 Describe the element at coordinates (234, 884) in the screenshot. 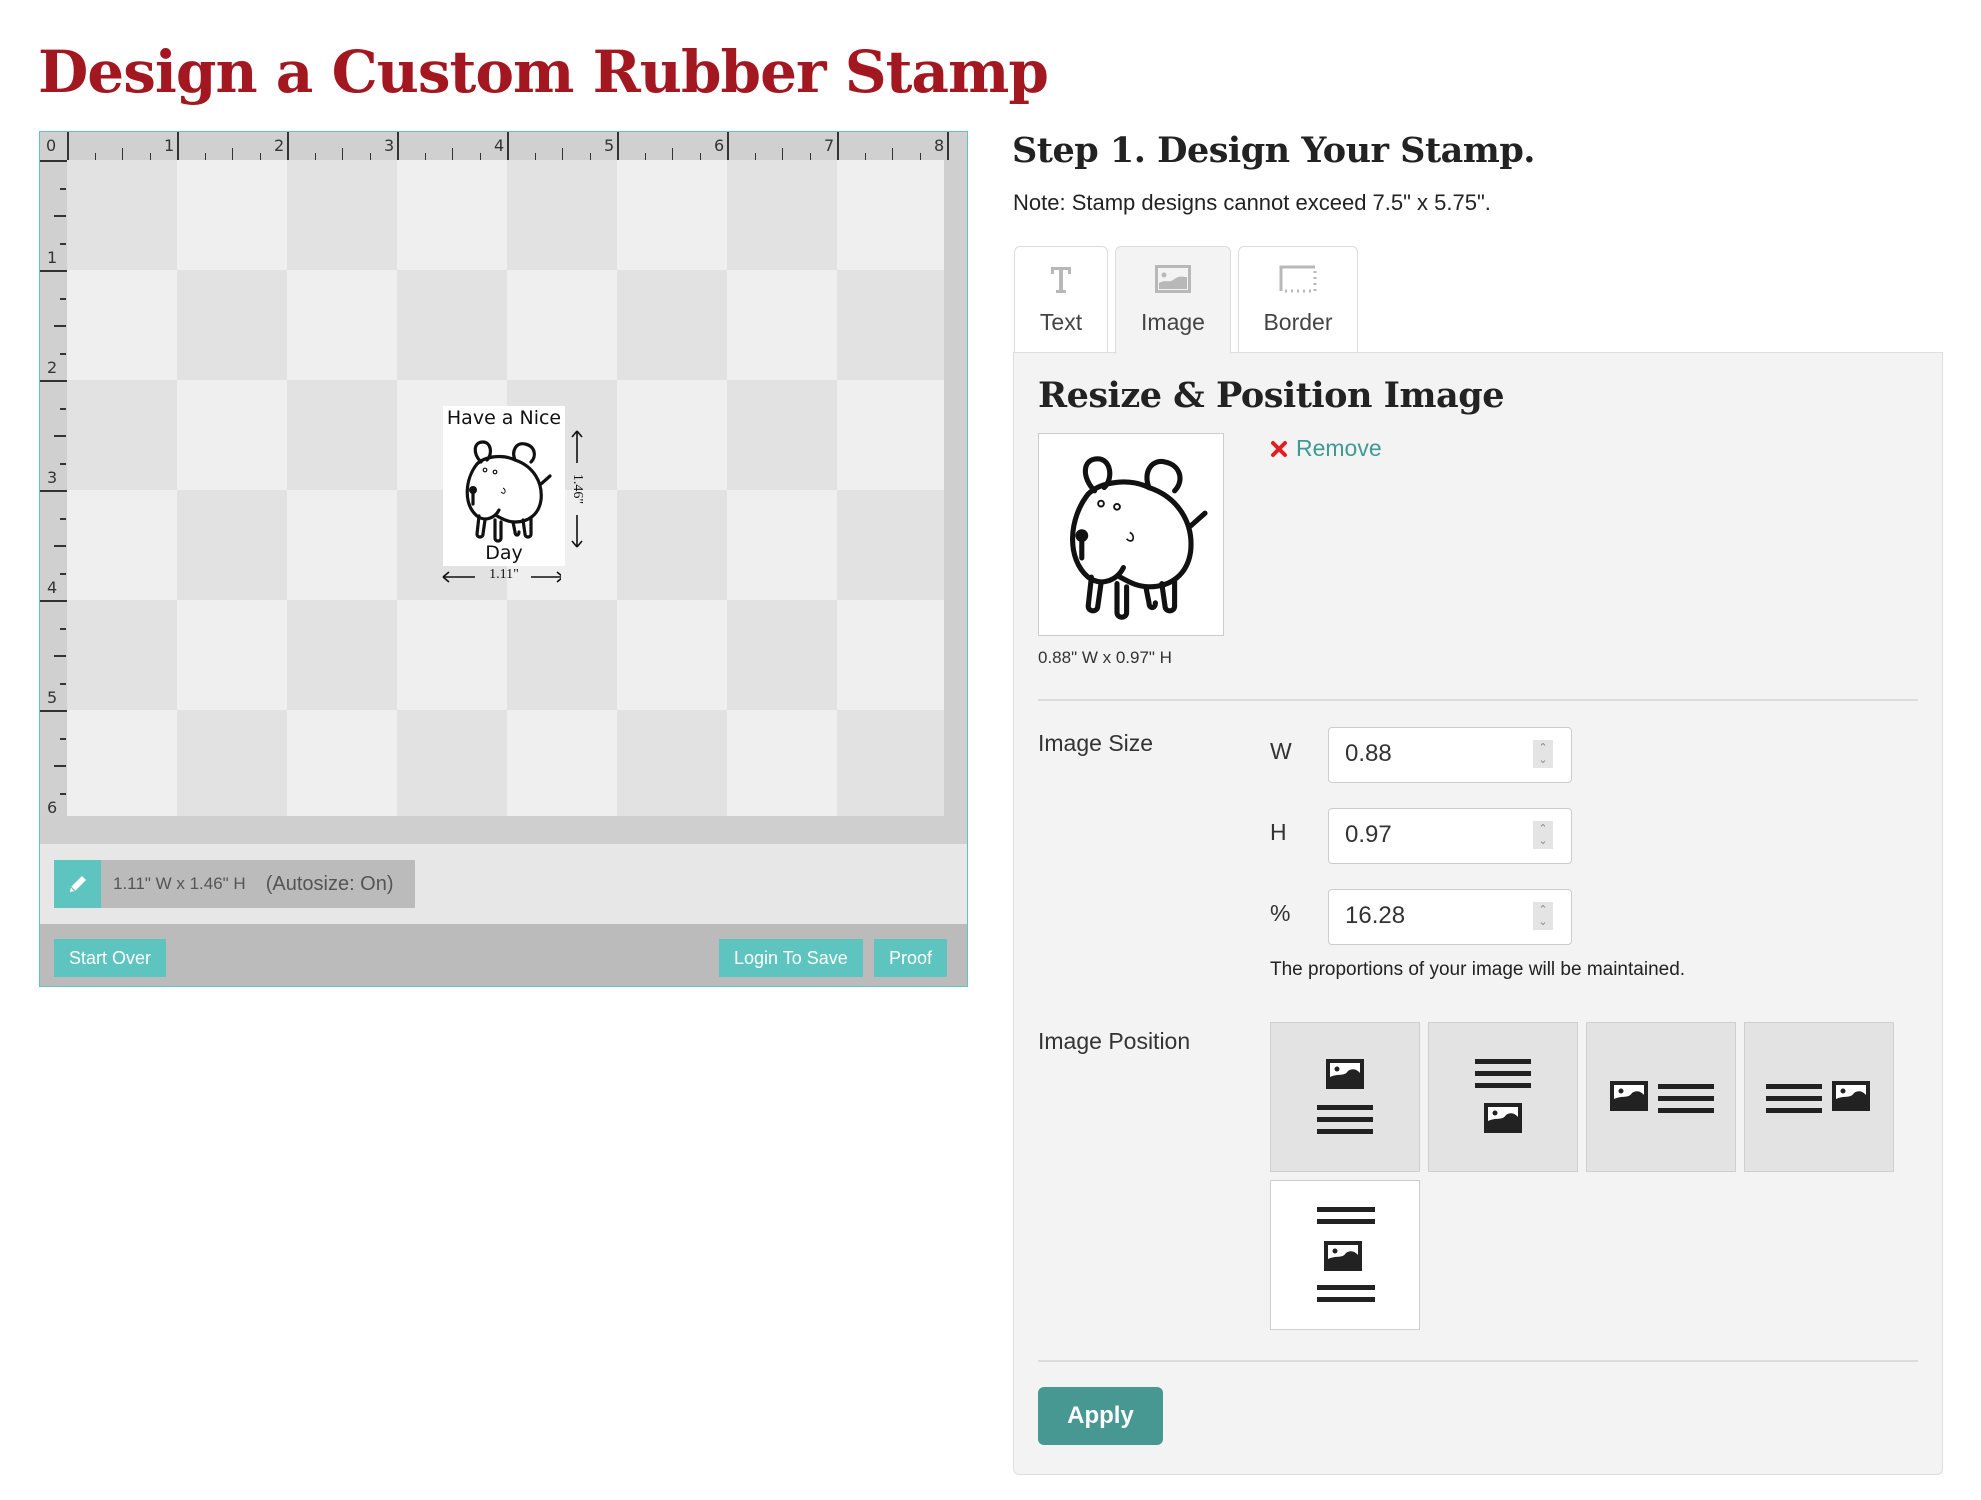

I see `dimension-bar: 1.11" W x 1.46" H (Autosize: On)` at that location.